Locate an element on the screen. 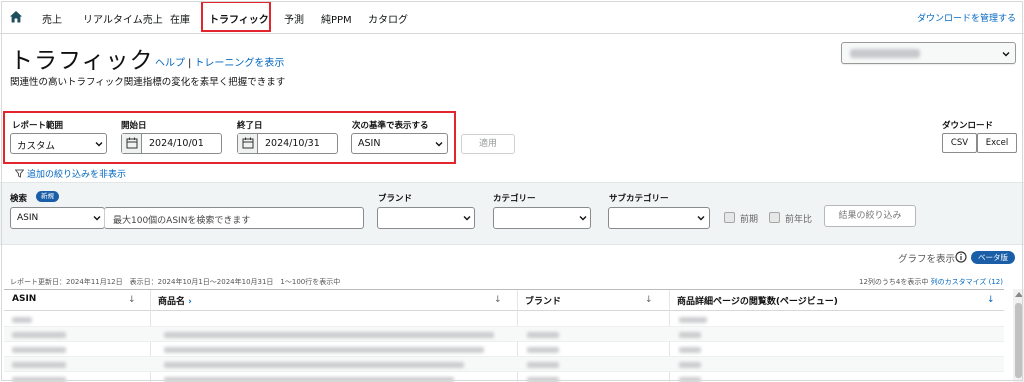 The height and width of the screenshot is (382, 1024). prev-period-label: 前期 is located at coordinates (749, 220).